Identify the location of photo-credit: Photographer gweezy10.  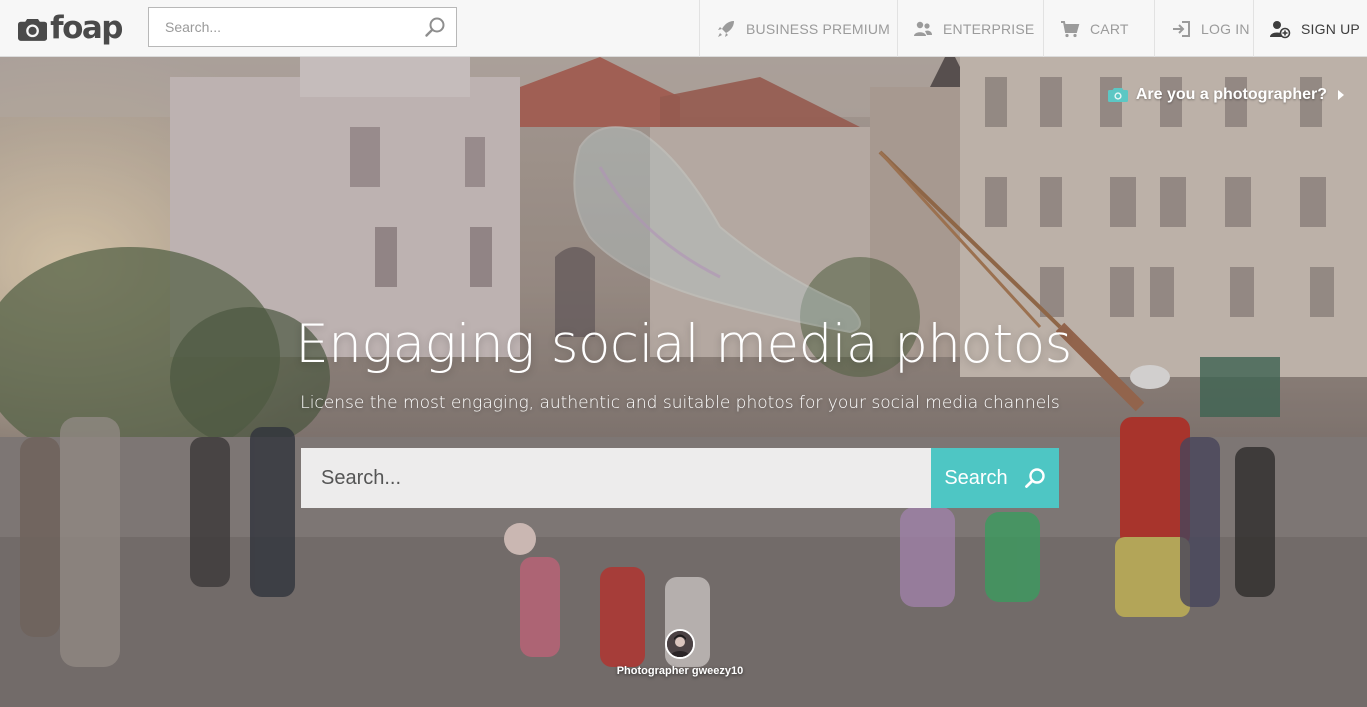
(680, 653).